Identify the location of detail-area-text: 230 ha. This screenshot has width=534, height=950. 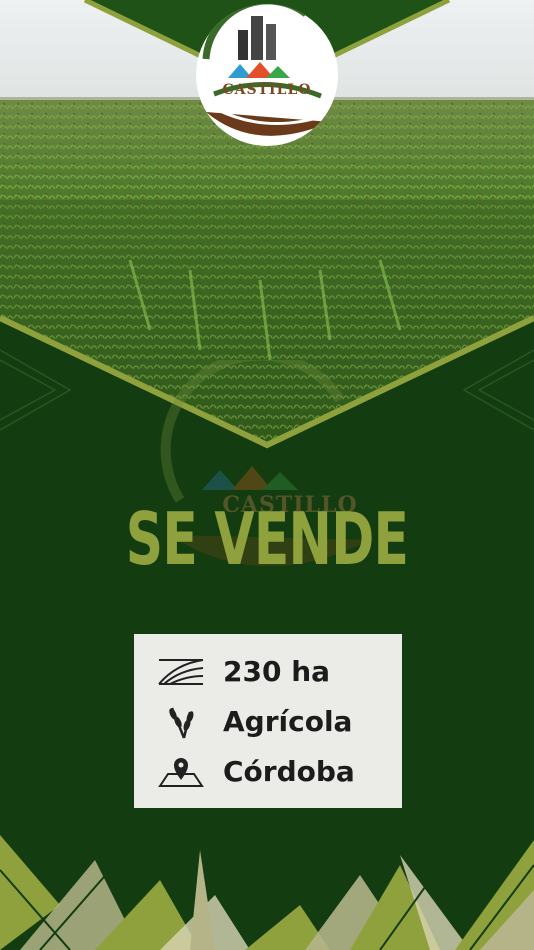
(277, 671).